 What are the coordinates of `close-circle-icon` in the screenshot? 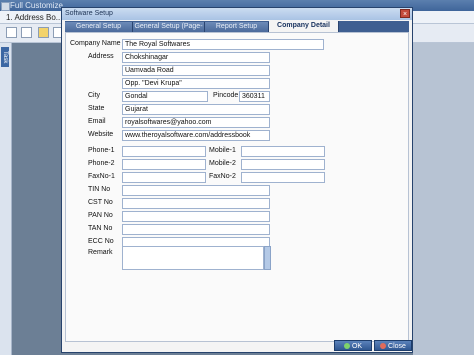 It's located at (383, 346).